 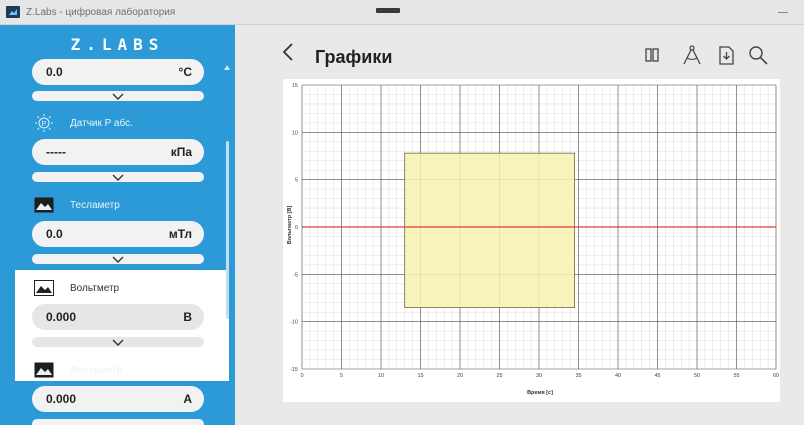 I want to click on x-axis-label: Время [с], so click(x=540, y=393).